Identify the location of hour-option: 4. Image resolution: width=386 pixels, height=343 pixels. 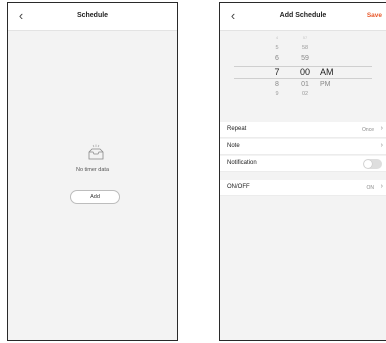
(277, 37).